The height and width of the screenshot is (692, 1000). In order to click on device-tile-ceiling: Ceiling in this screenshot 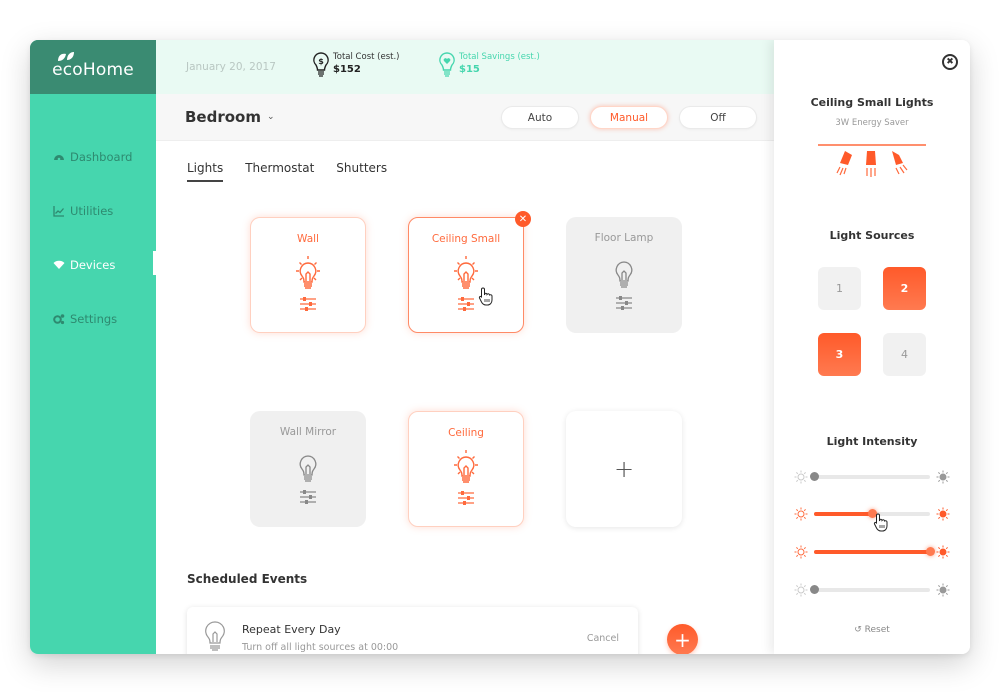, I will do `click(466, 469)`.